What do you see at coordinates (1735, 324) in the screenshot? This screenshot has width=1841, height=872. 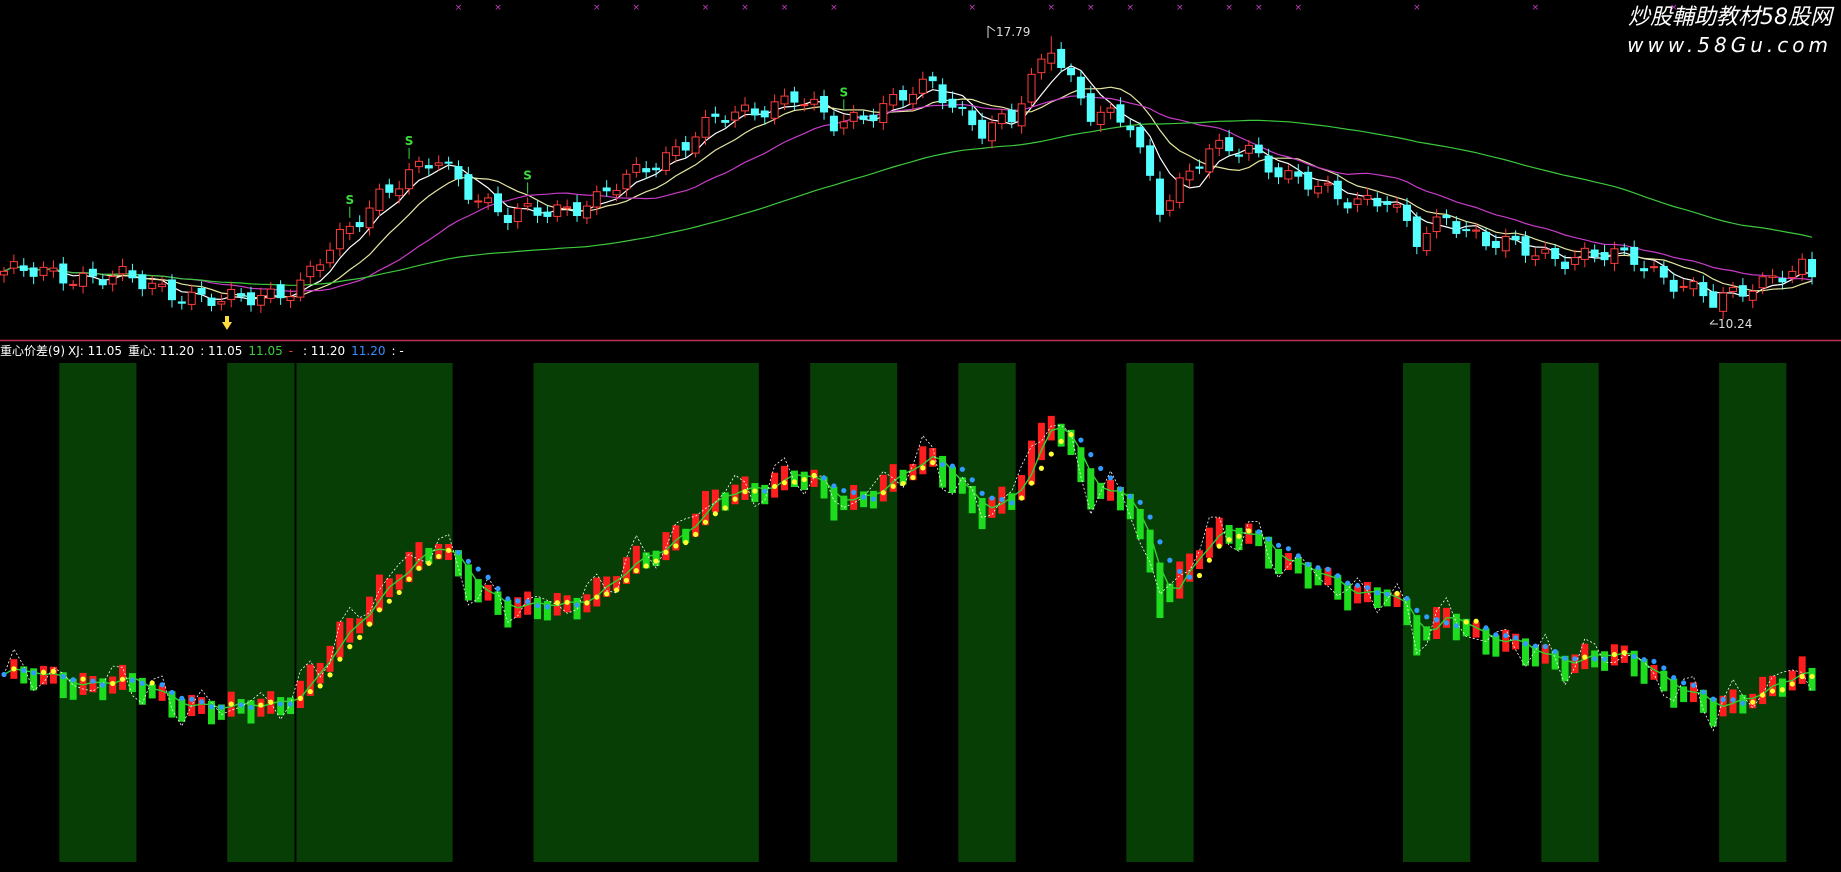 I see `low-marker: 10.24` at bounding box center [1735, 324].